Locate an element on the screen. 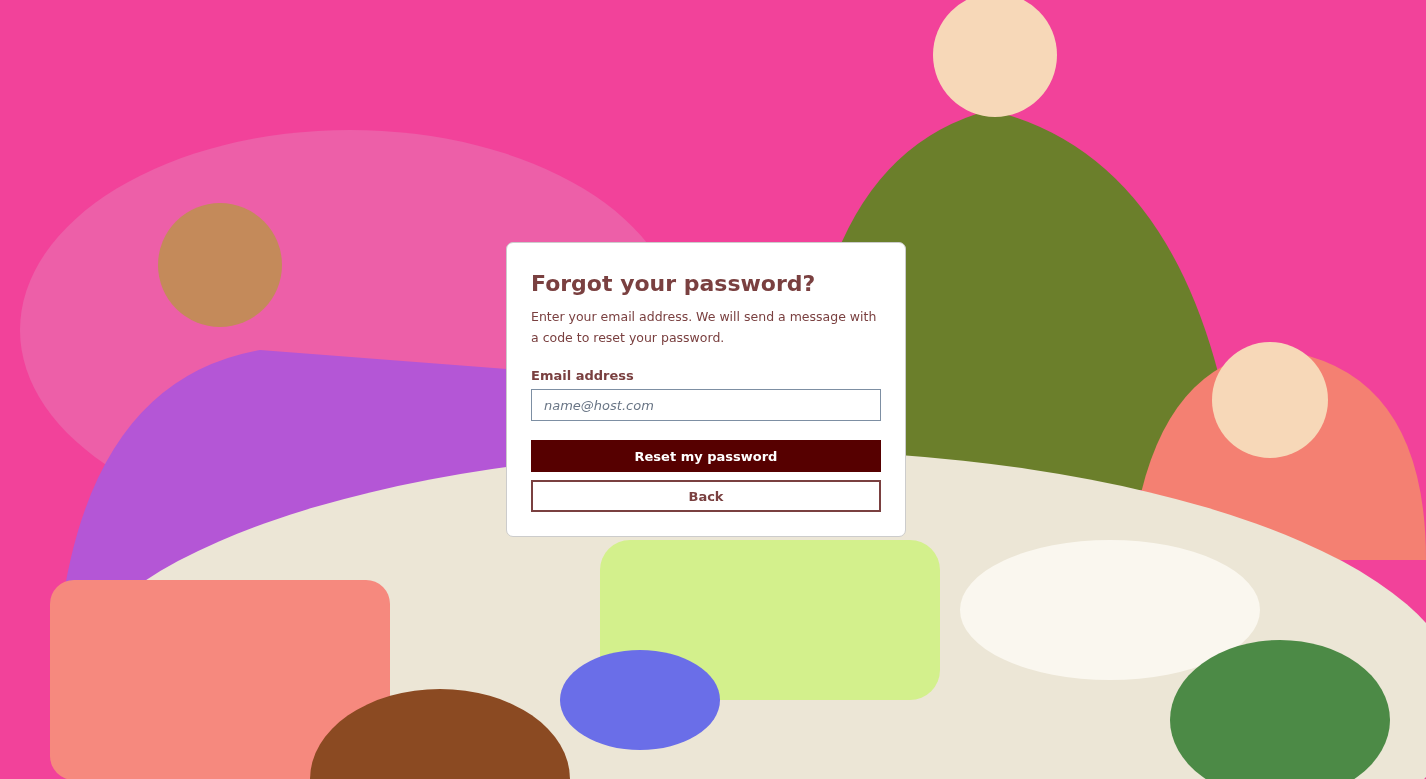  field-label: Email address is located at coordinates (583, 375).